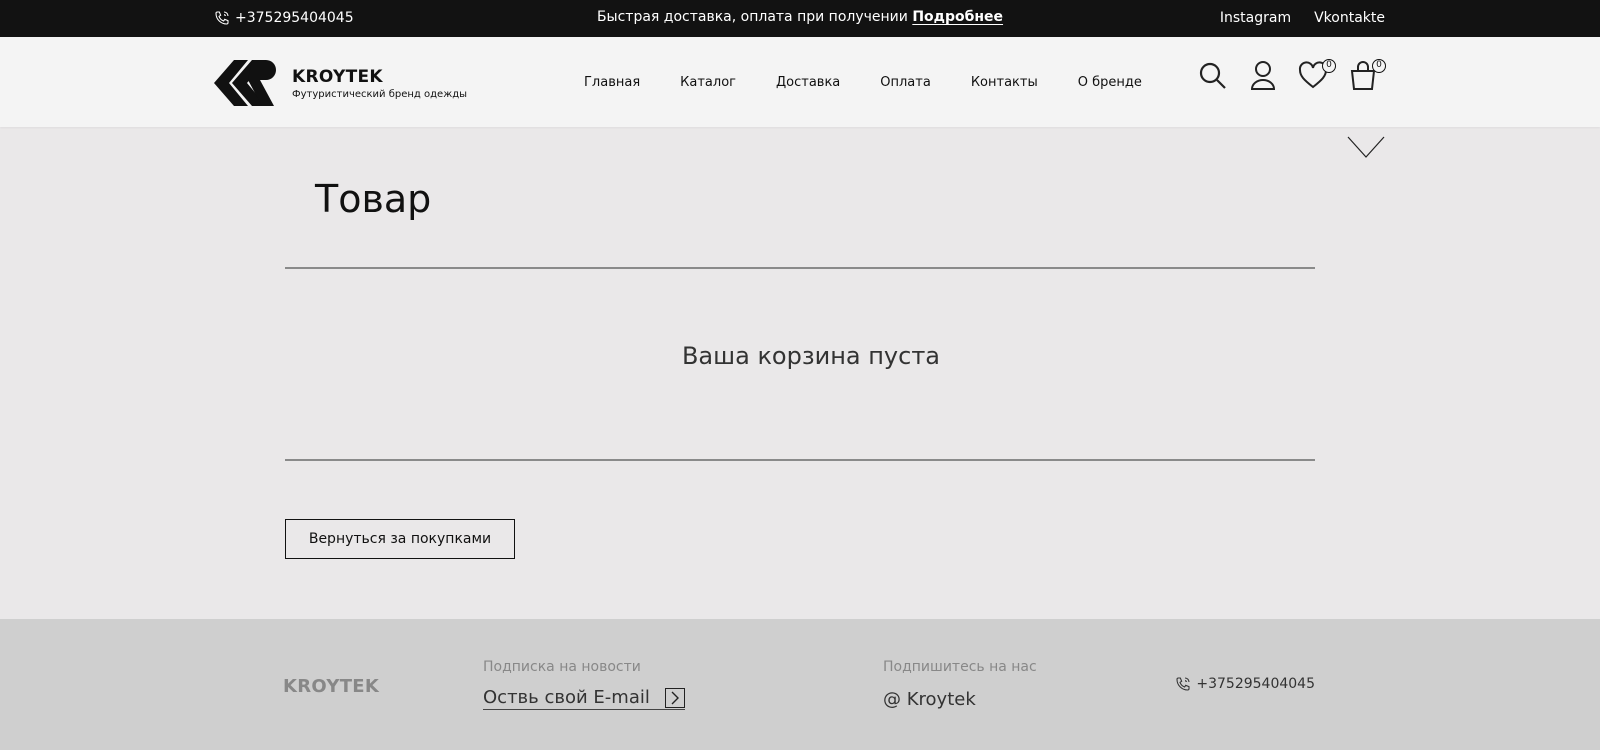  Describe the element at coordinates (752, 17) in the screenshot. I see `promo-text: Быстрая доставка, оплата при получении` at that location.